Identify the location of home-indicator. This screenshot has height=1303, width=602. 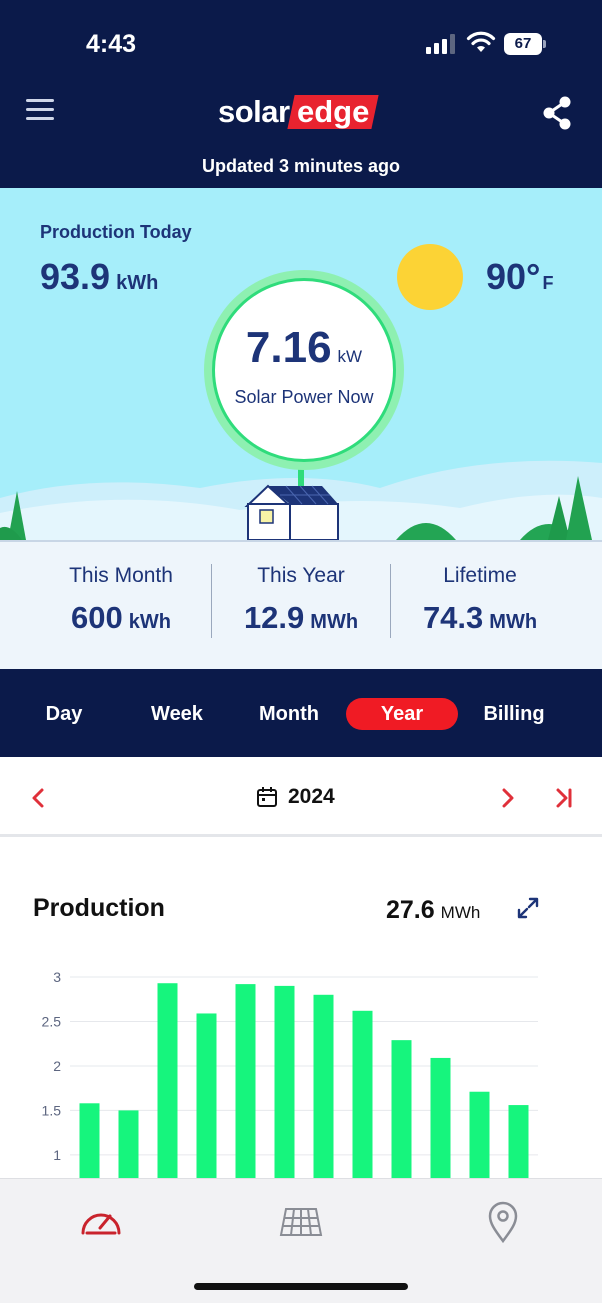
(301, 1286).